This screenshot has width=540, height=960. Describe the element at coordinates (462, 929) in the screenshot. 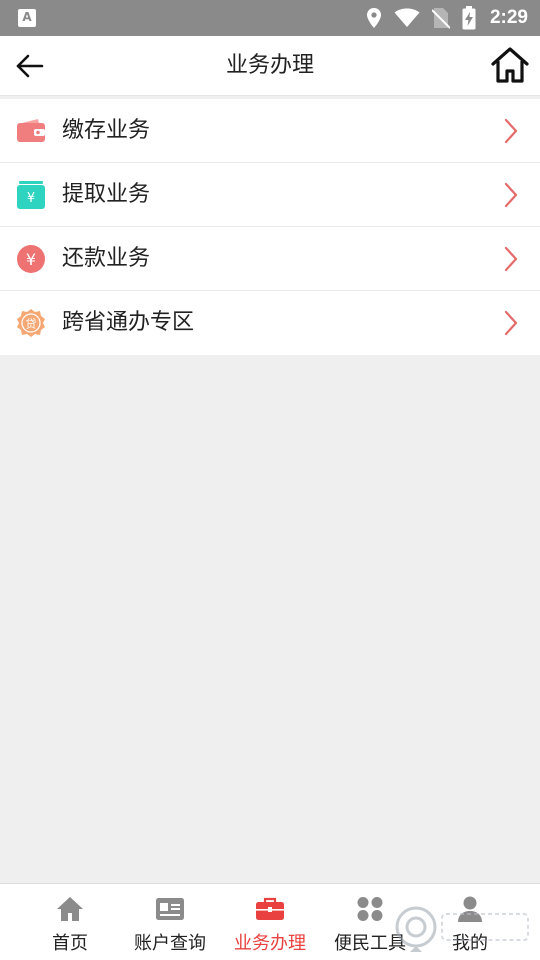

I see `watermark-logo-icon` at that location.